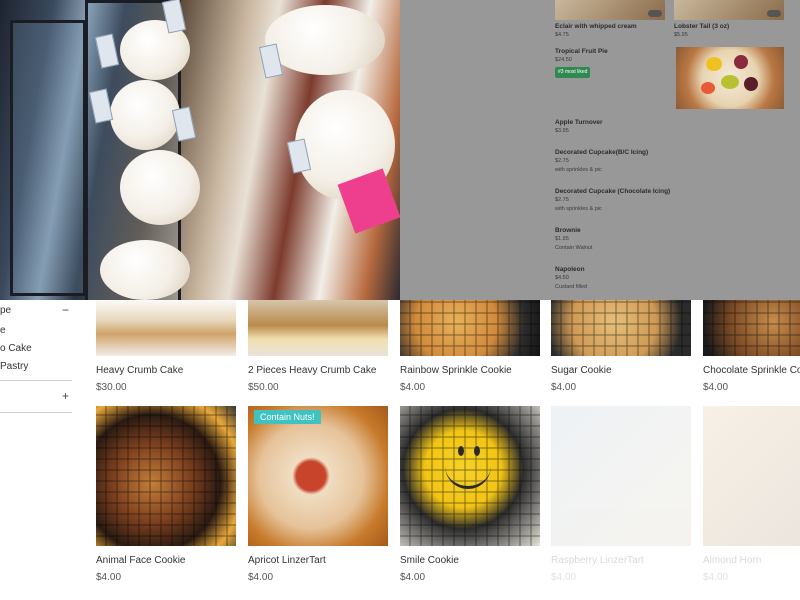 This screenshot has width=800, height=600. Describe the element at coordinates (568, 230) in the screenshot. I see `menu-item-name: Brownie` at that location.